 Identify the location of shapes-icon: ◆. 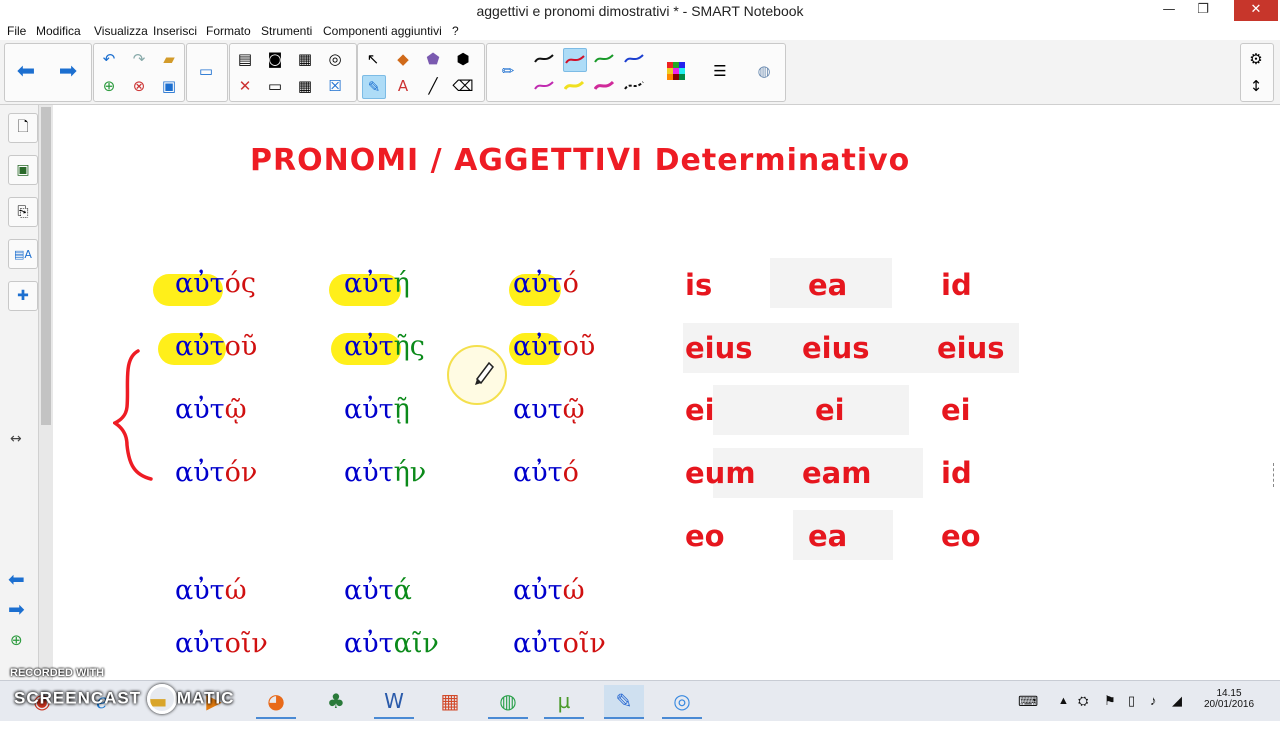
(403, 59).